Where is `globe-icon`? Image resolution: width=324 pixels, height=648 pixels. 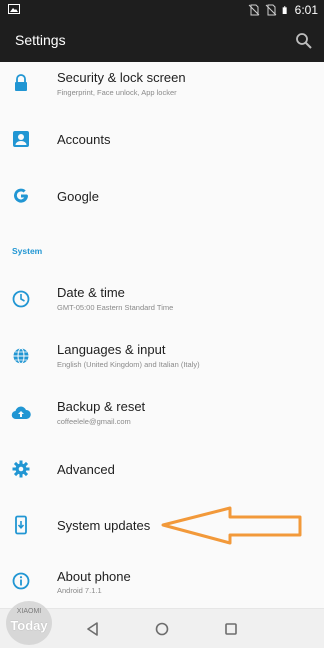
globe-icon is located at coordinates (21, 356).